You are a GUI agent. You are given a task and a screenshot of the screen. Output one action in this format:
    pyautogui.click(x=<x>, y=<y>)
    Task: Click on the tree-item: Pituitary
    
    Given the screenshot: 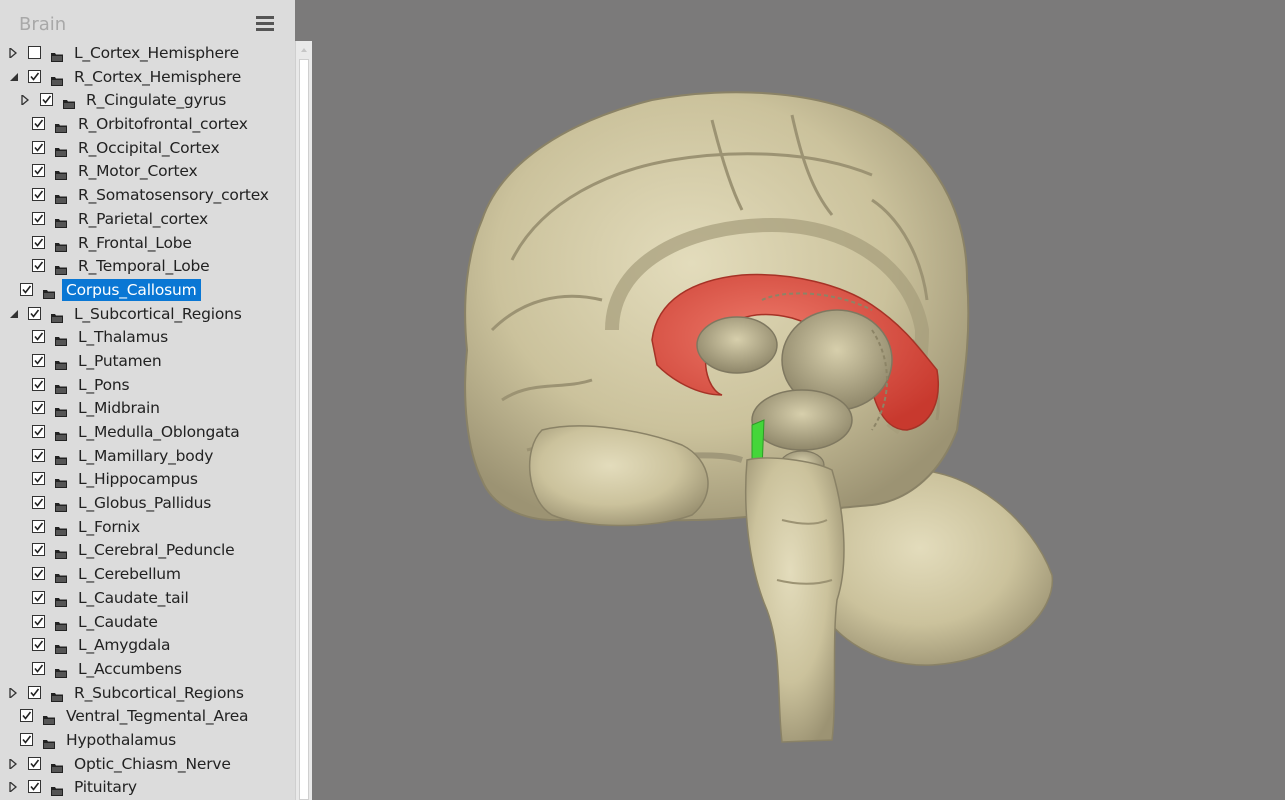 What is the action you would take?
    pyautogui.click(x=147, y=787)
    